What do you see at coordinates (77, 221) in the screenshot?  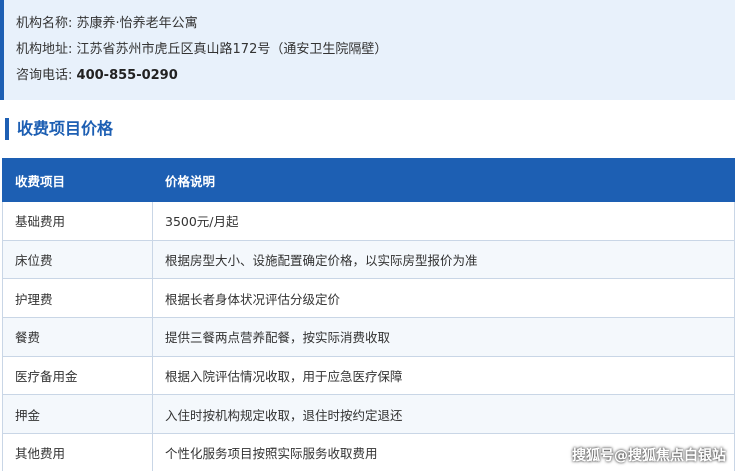 I see `row-item: 基础费用` at bounding box center [77, 221].